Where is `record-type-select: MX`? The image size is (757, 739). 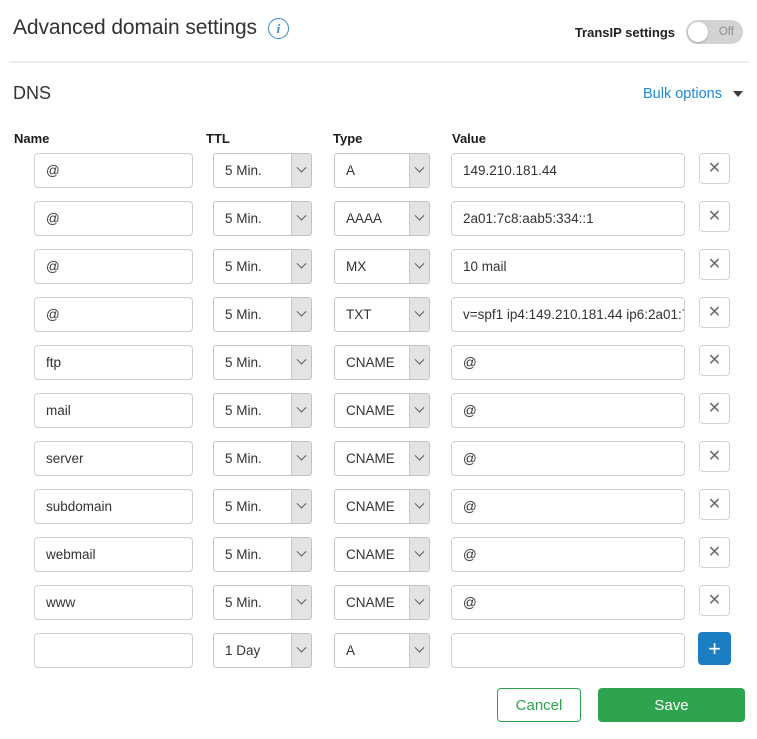
record-type-select: MX is located at coordinates (382, 266).